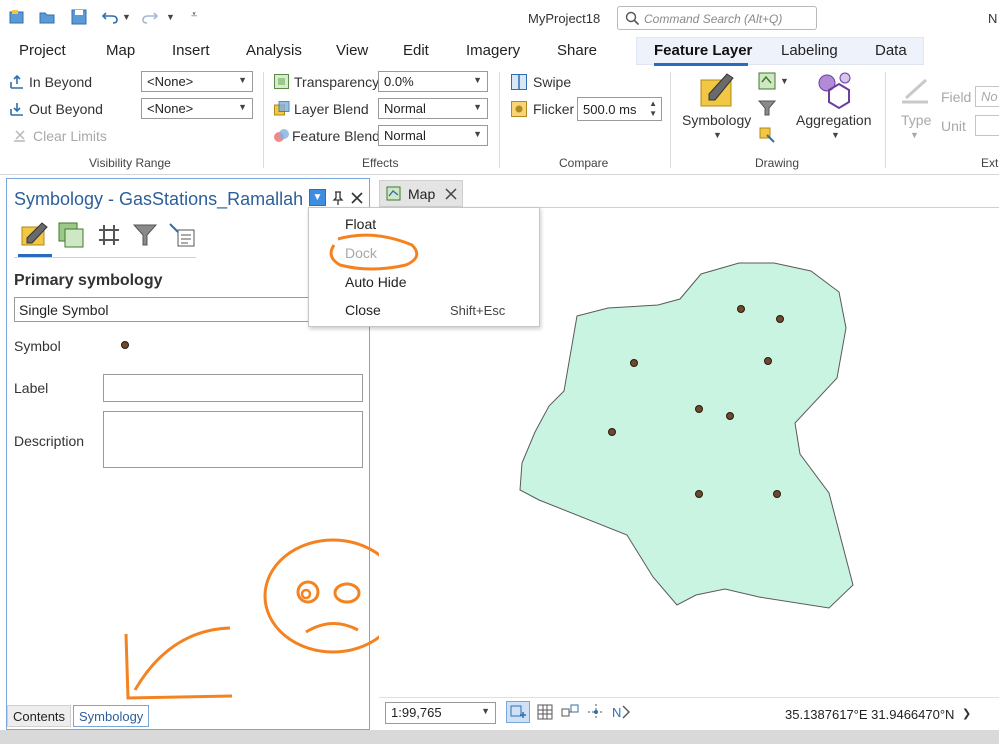  Describe the element at coordinates (552, 82) in the screenshot. I see `swipe-button: Swipe` at that location.